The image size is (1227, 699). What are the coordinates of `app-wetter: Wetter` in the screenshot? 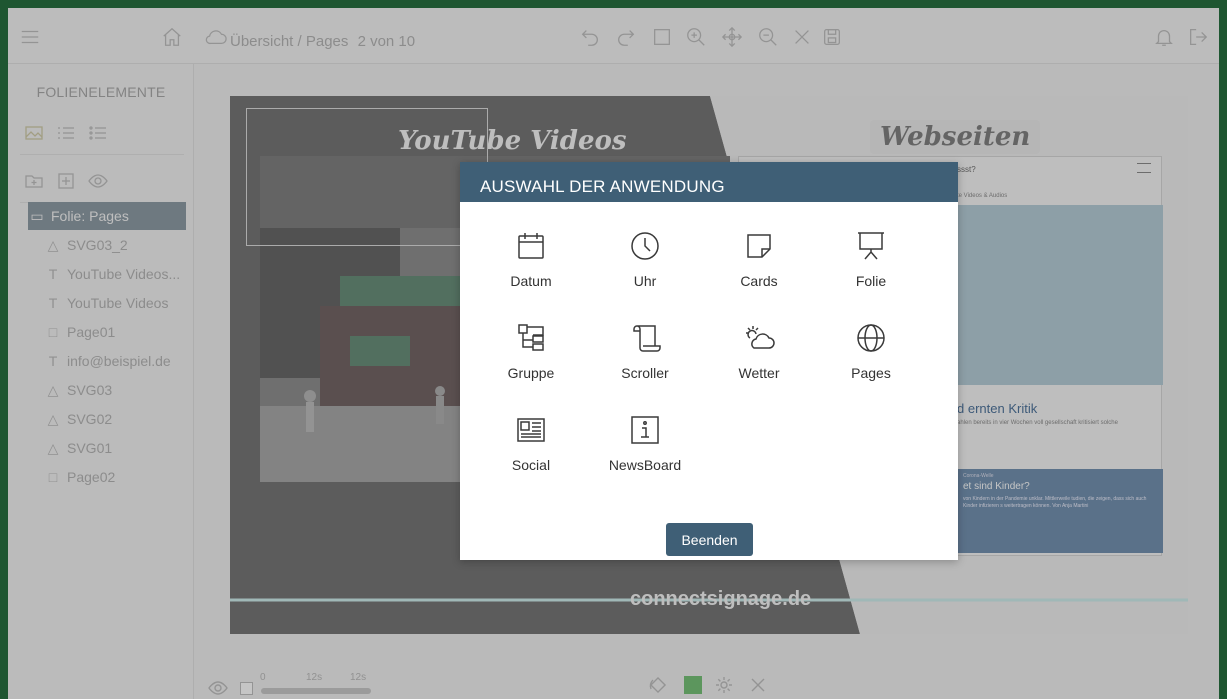 It's located at (759, 362).